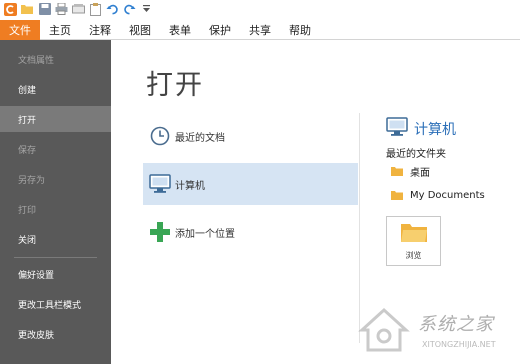  Describe the element at coordinates (61, 9) in the screenshot. I see `print-icon` at that location.